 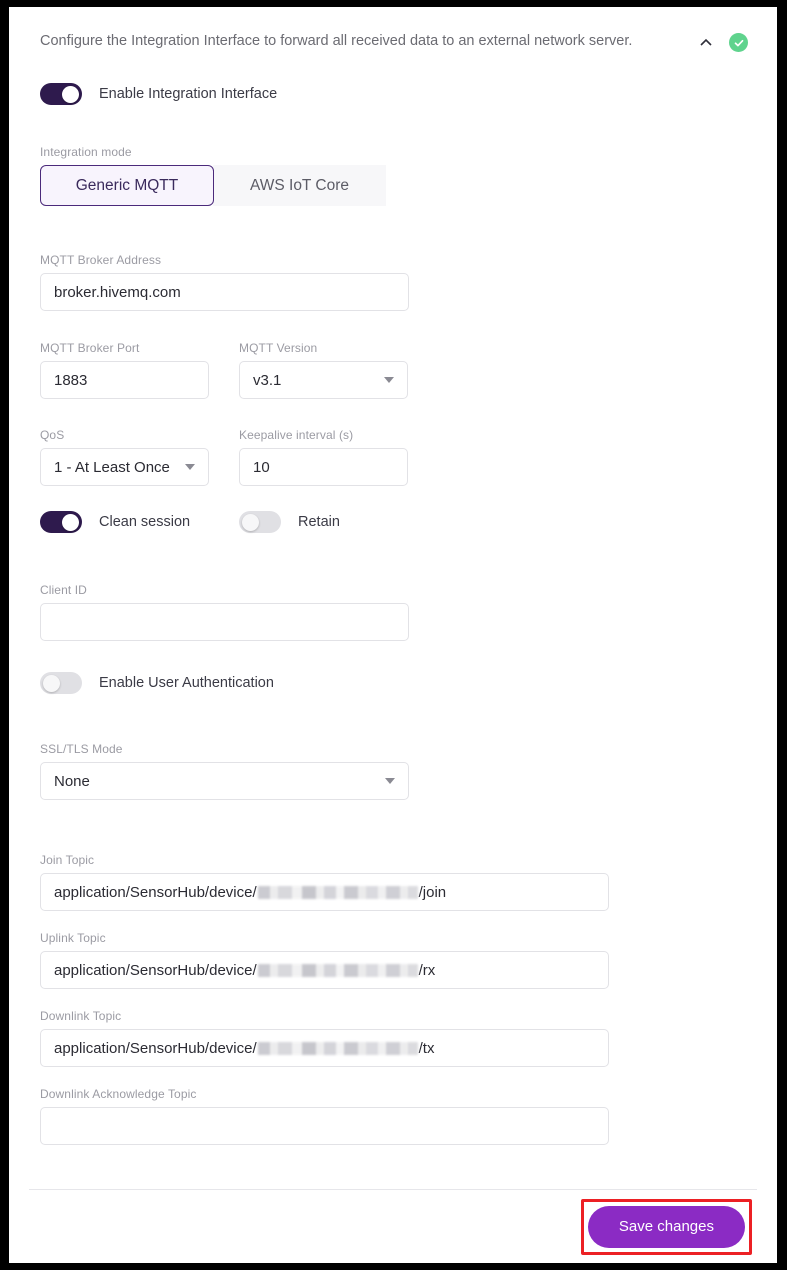 I want to click on mqtt-version-label: MQTT Version, so click(x=278, y=348).